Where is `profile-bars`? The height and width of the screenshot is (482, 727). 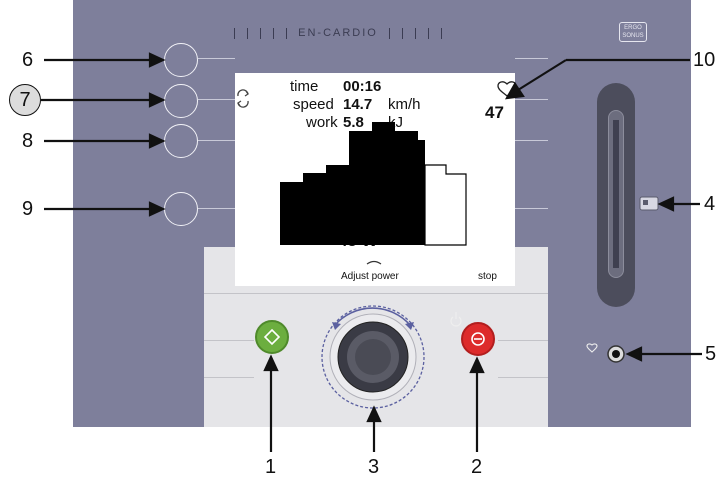 profile-bars is located at coordinates (352, 183).